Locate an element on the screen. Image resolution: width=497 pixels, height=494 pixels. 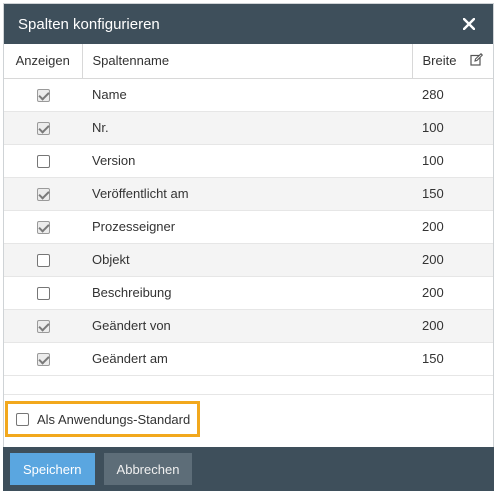
table-row: Objekt 200 is located at coordinates (248, 260).